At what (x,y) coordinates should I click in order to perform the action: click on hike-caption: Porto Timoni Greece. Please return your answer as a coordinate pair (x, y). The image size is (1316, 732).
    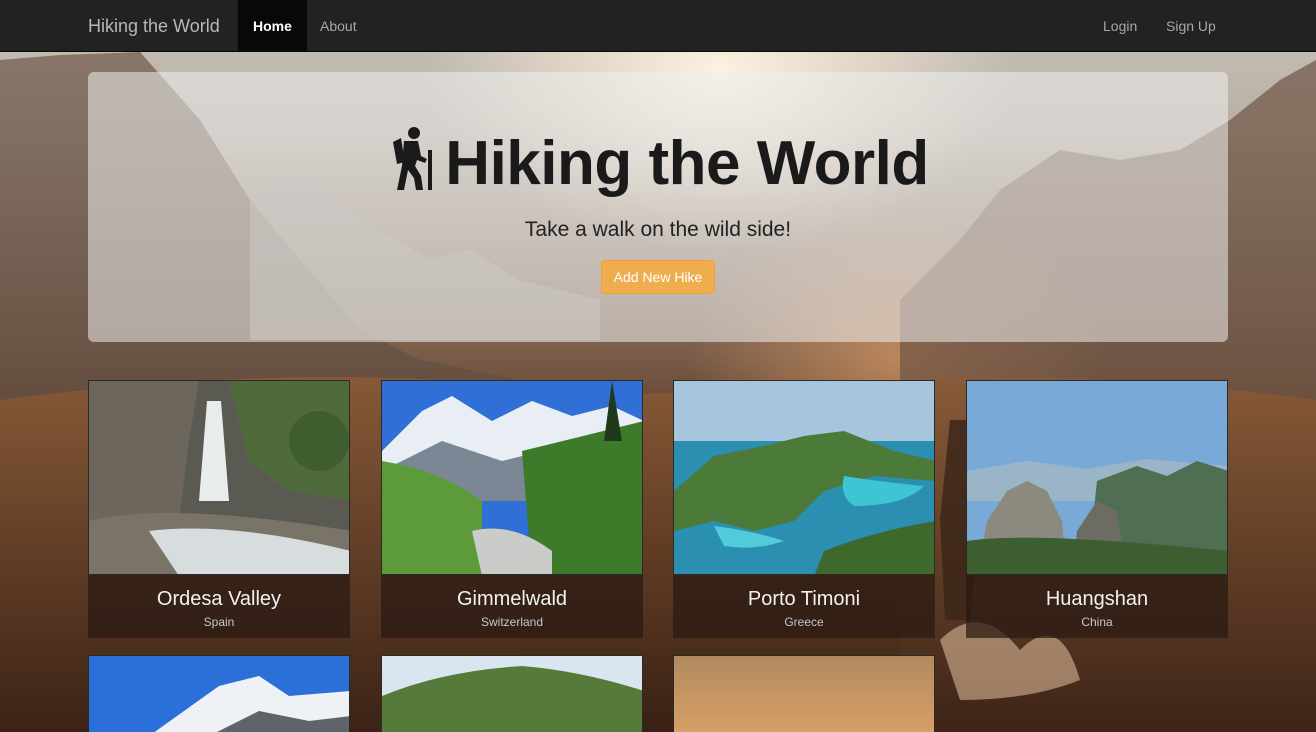
    Looking at the image, I should click on (804, 606).